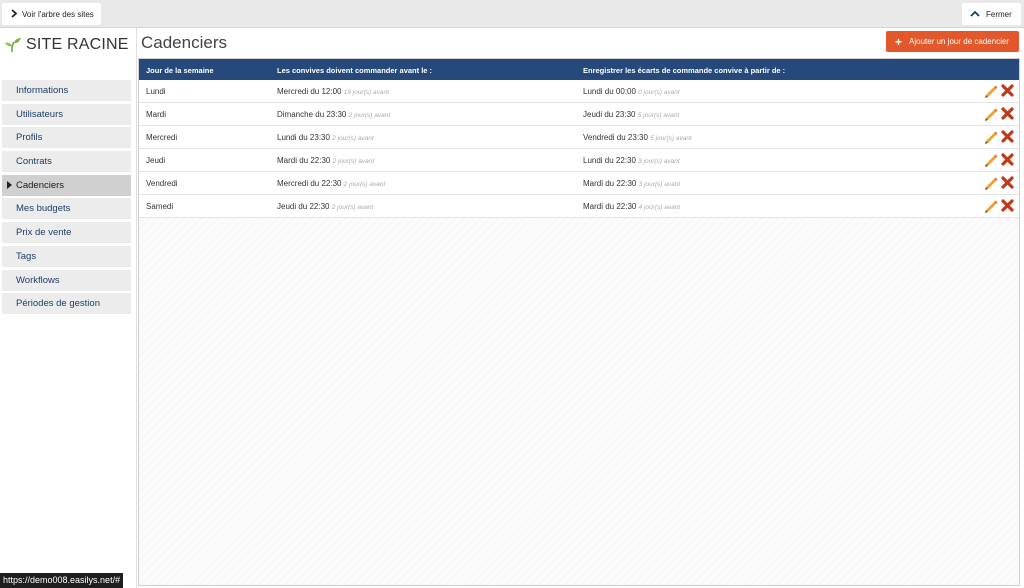  Describe the element at coordinates (999, 14) in the screenshot. I see `close-label: Fermer` at that location.